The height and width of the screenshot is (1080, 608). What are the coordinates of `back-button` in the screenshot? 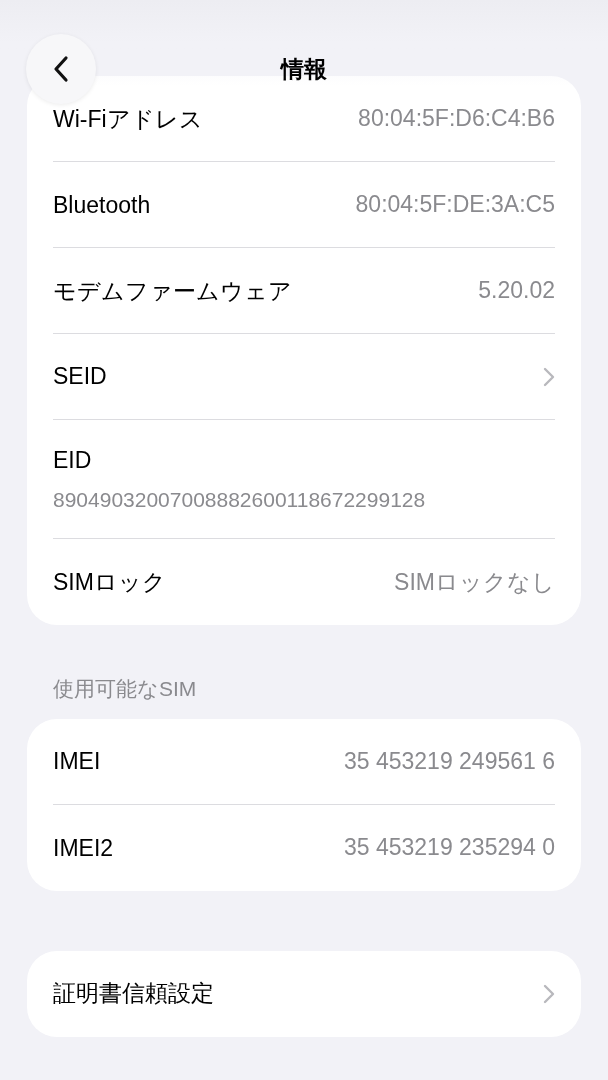 It's located at (61, 69).